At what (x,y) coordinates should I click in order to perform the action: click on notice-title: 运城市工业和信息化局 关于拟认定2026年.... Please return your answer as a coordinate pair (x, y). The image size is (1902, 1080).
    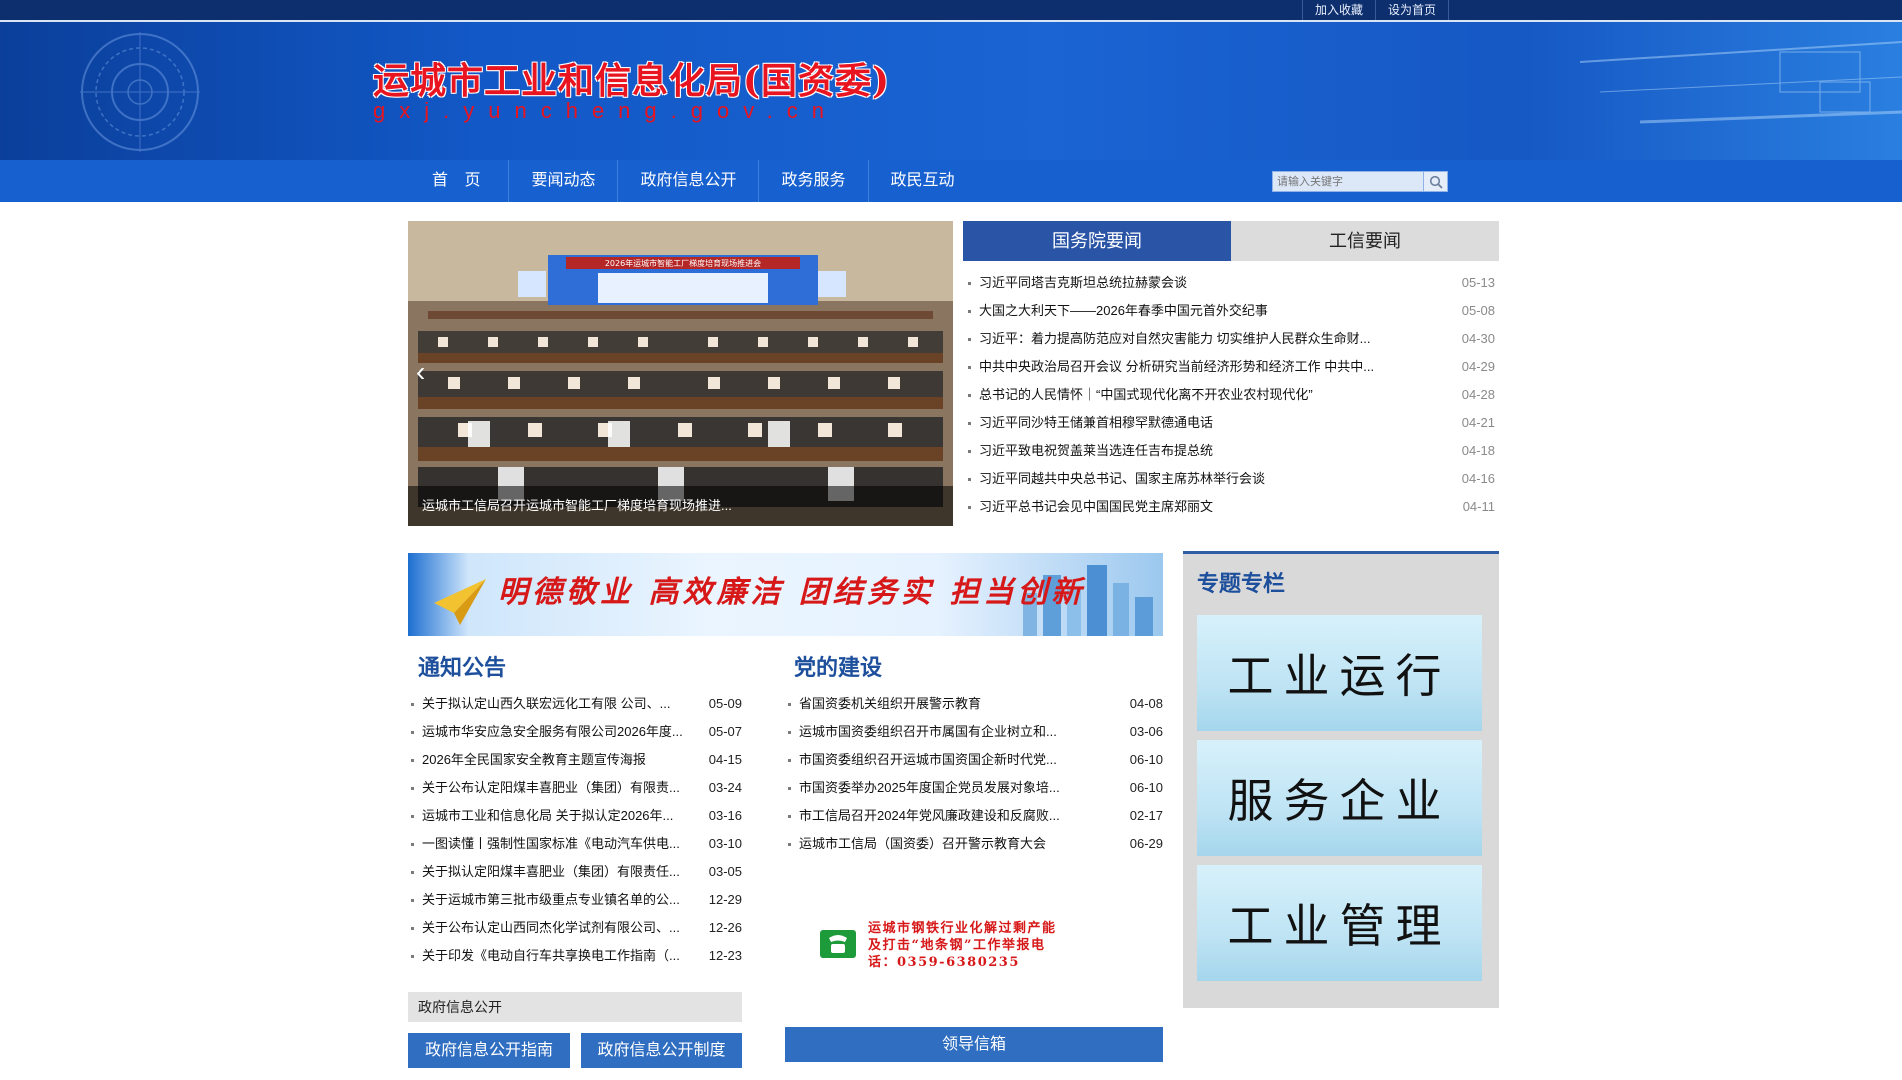
    Looking at the image, I should click on (562, 816).